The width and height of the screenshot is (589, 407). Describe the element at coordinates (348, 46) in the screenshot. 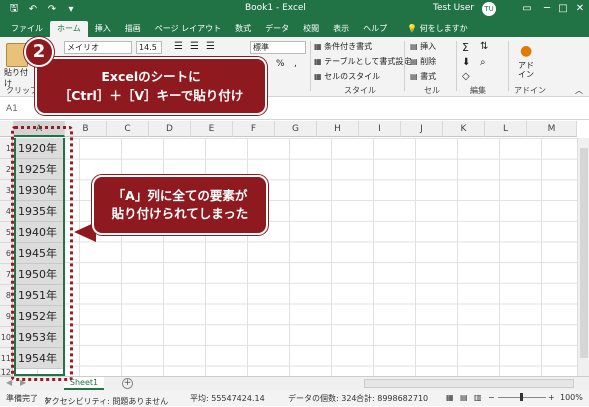

I see `cond-format-label: 条件付き書式` at that location.